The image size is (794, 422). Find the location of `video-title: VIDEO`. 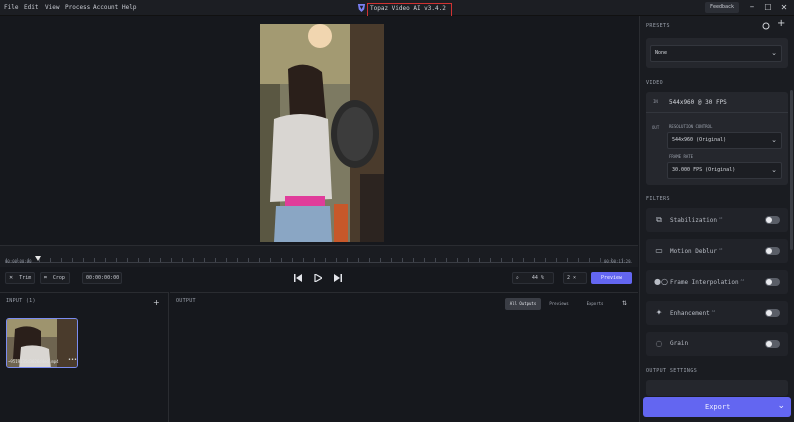

video-title: VIDEO is located at coordinates (655, 83).